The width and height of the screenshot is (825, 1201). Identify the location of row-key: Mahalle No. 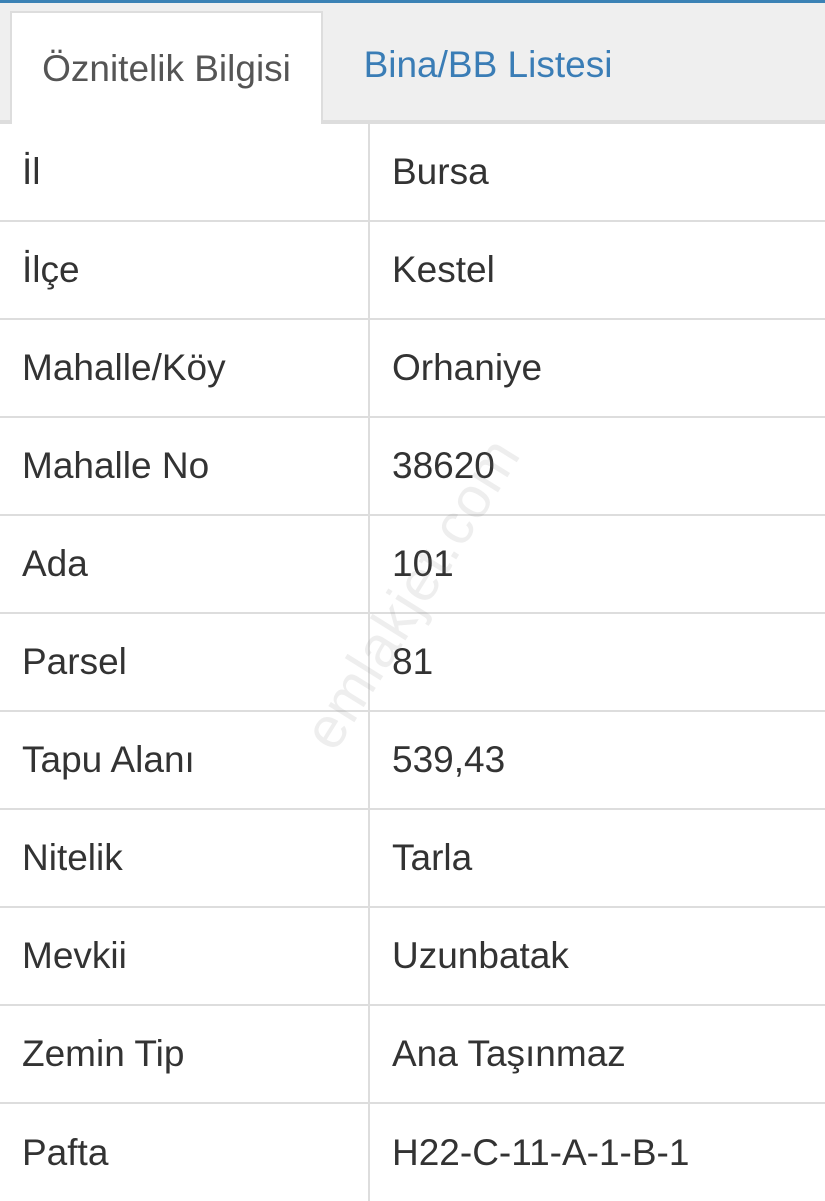
(185, 466).